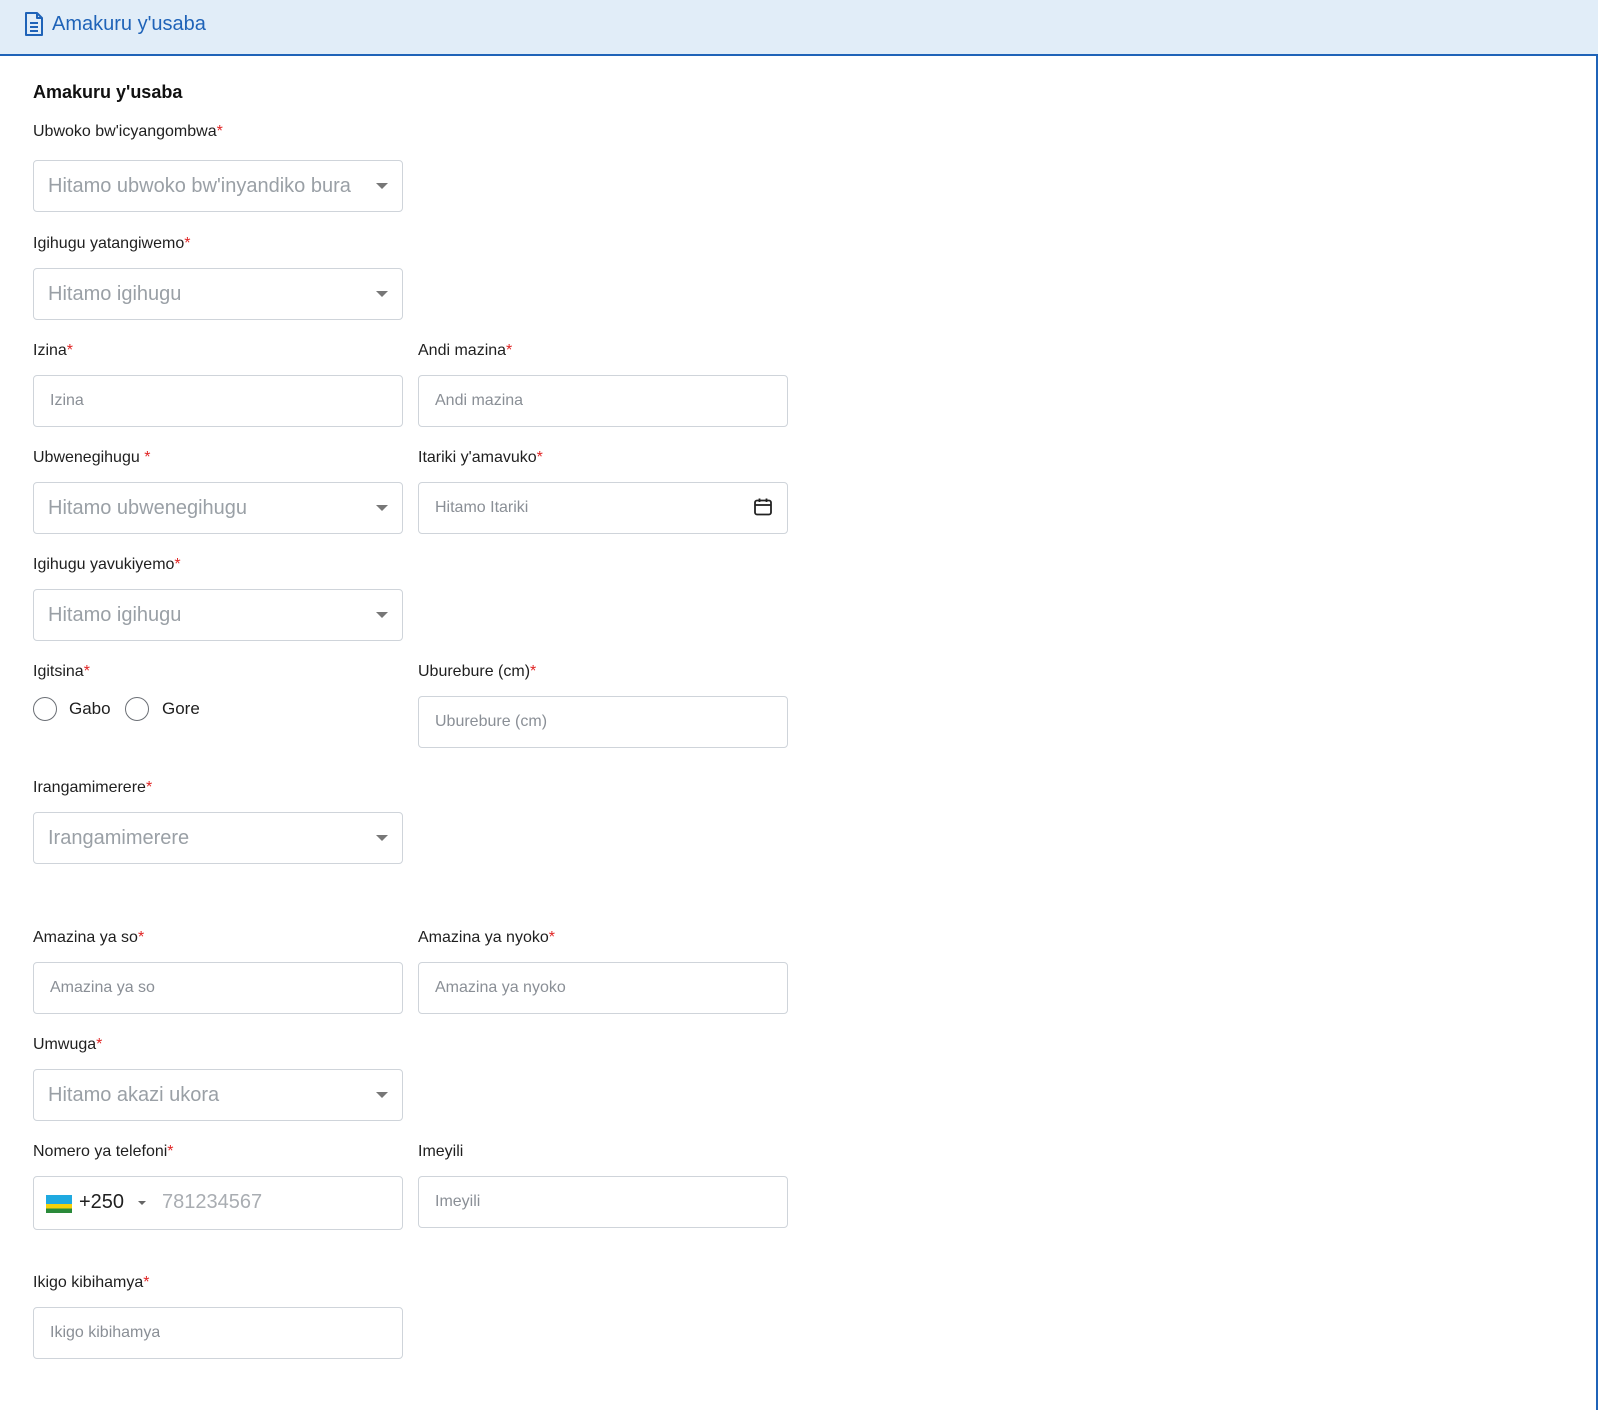  I want to click on occupation-placeholder: Hitamo akazi ukora, so click(134, 1095).